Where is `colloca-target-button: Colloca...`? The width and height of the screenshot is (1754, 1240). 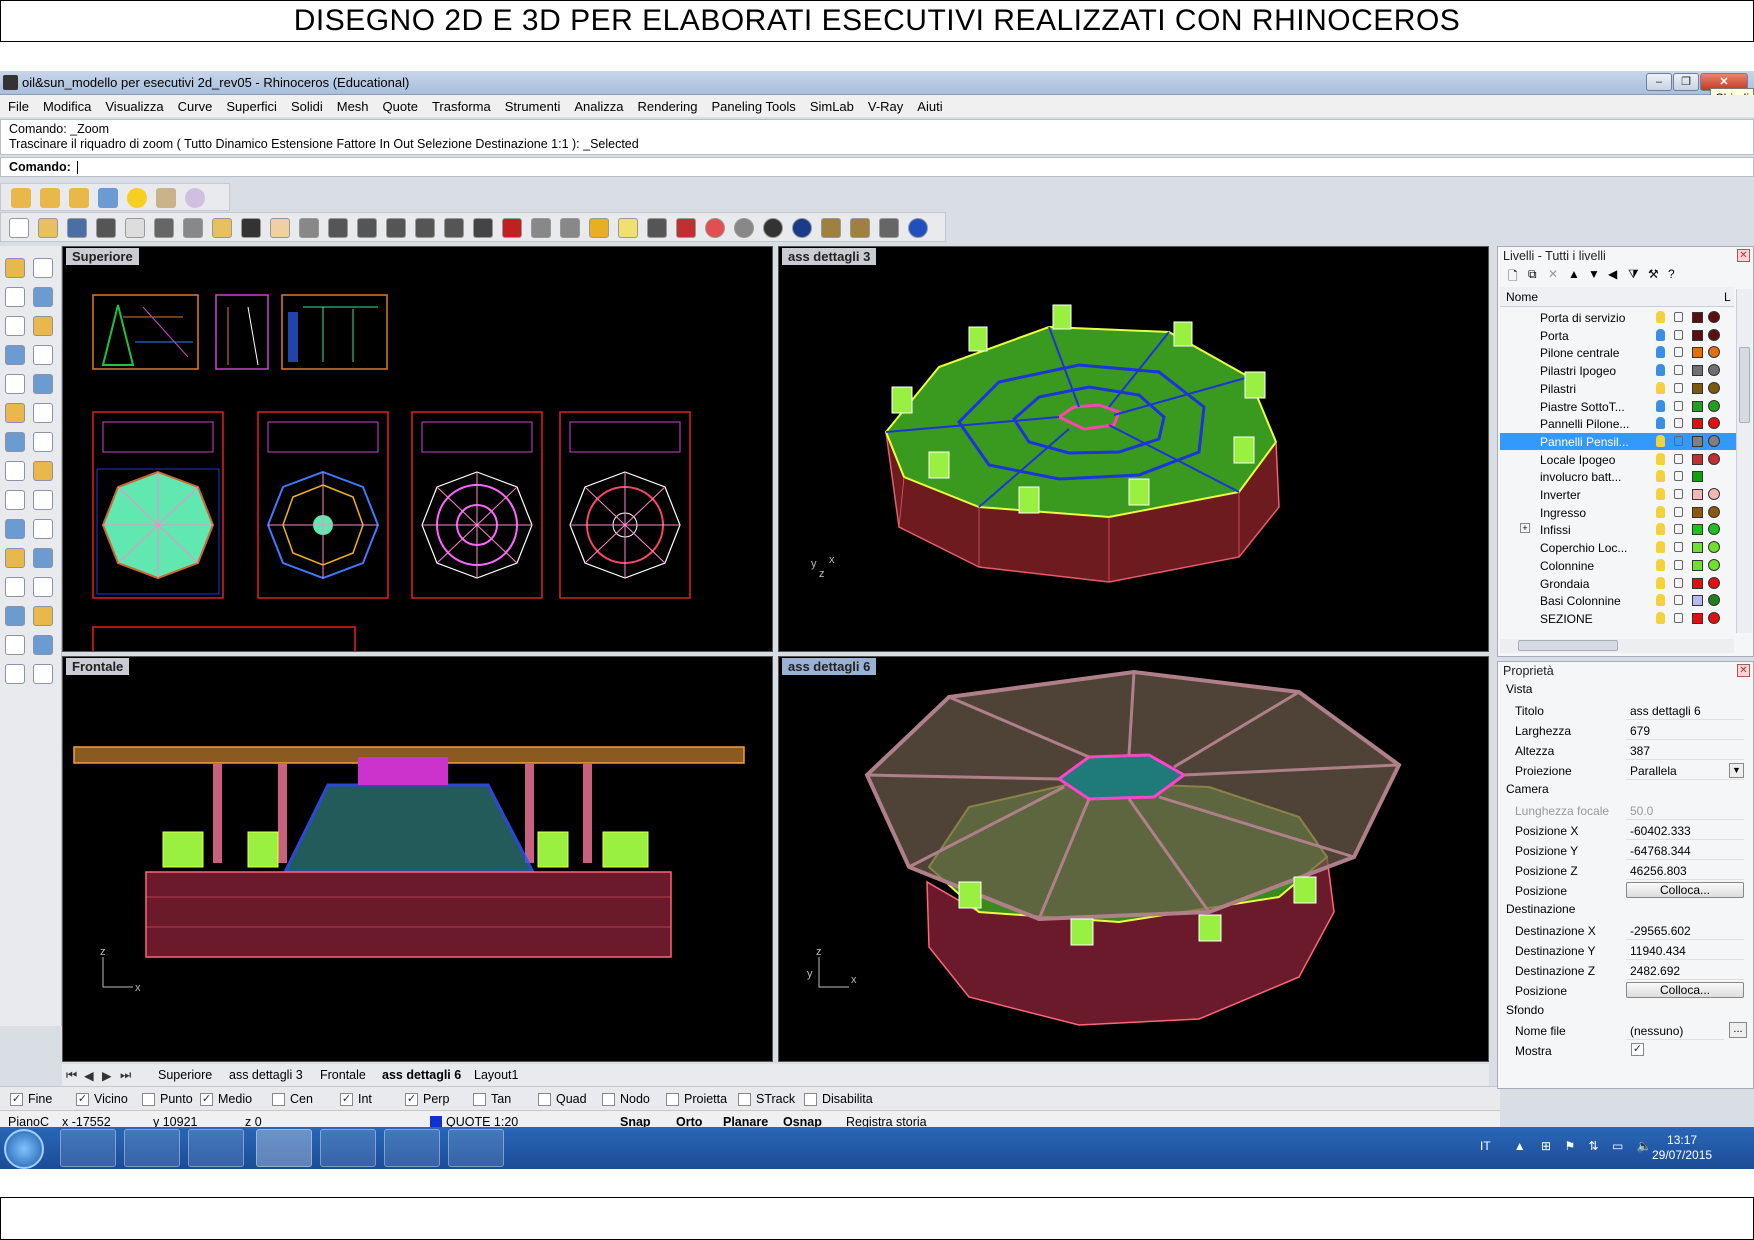
colloca-target-button: Colloca... is located at coordinates (1685, 990).